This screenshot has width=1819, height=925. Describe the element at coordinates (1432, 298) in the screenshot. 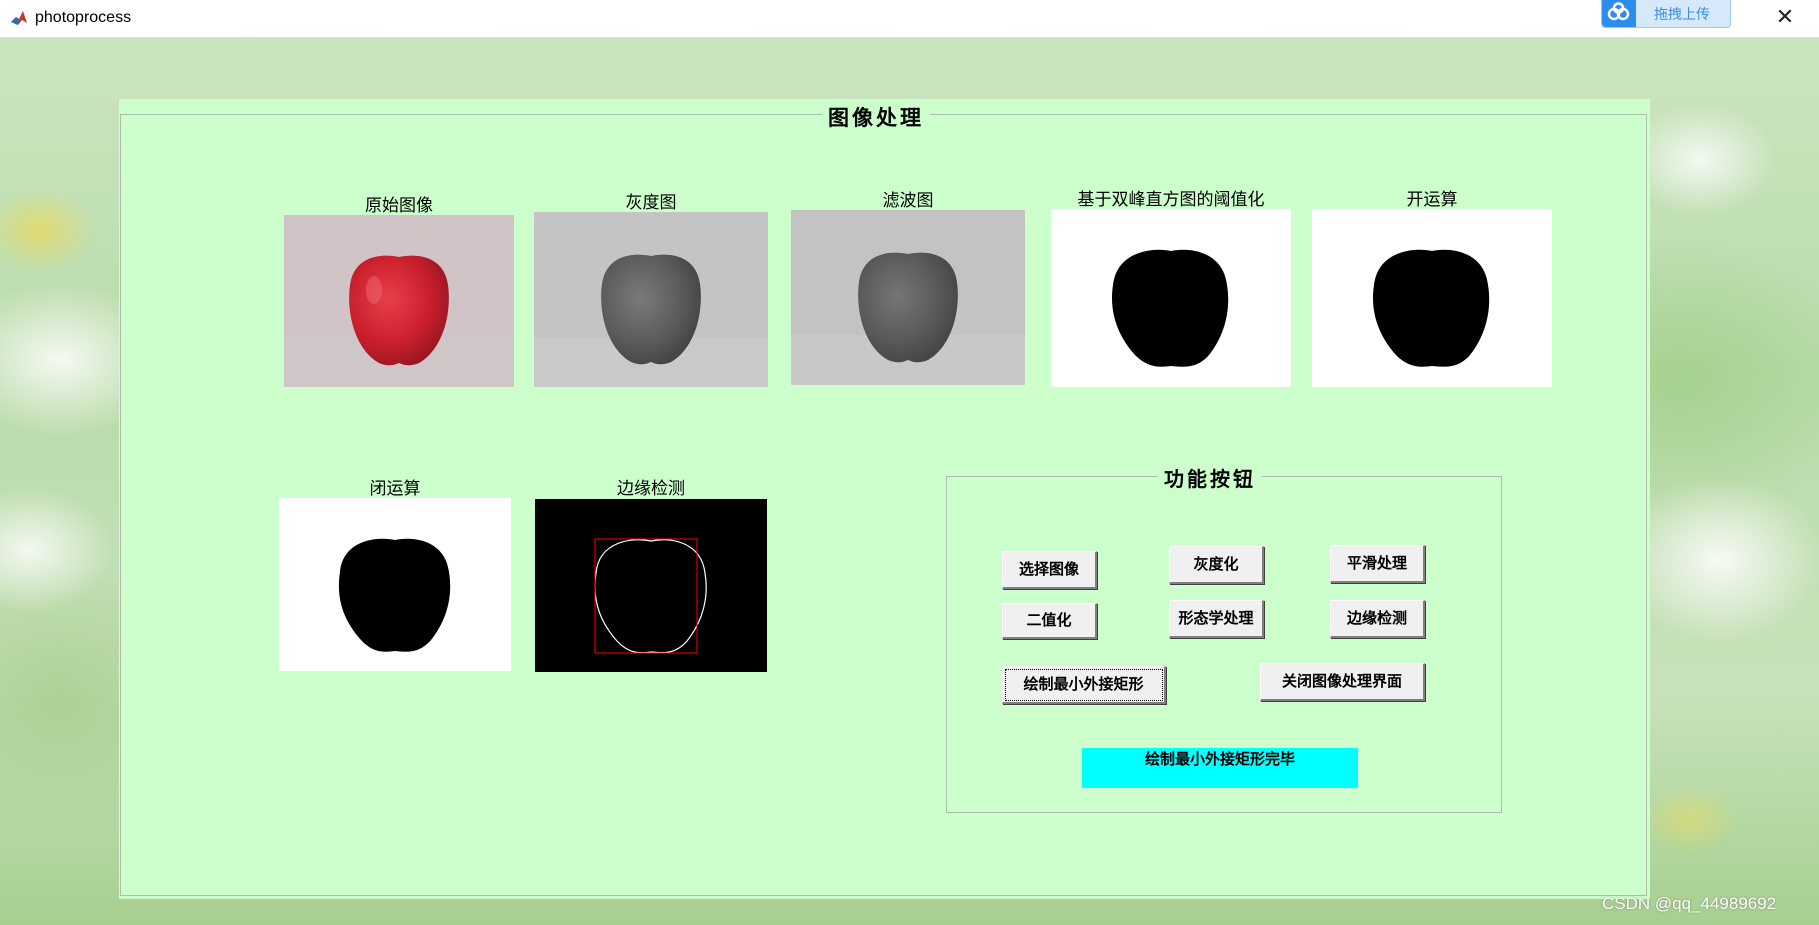

I see `opening-image` at that location.